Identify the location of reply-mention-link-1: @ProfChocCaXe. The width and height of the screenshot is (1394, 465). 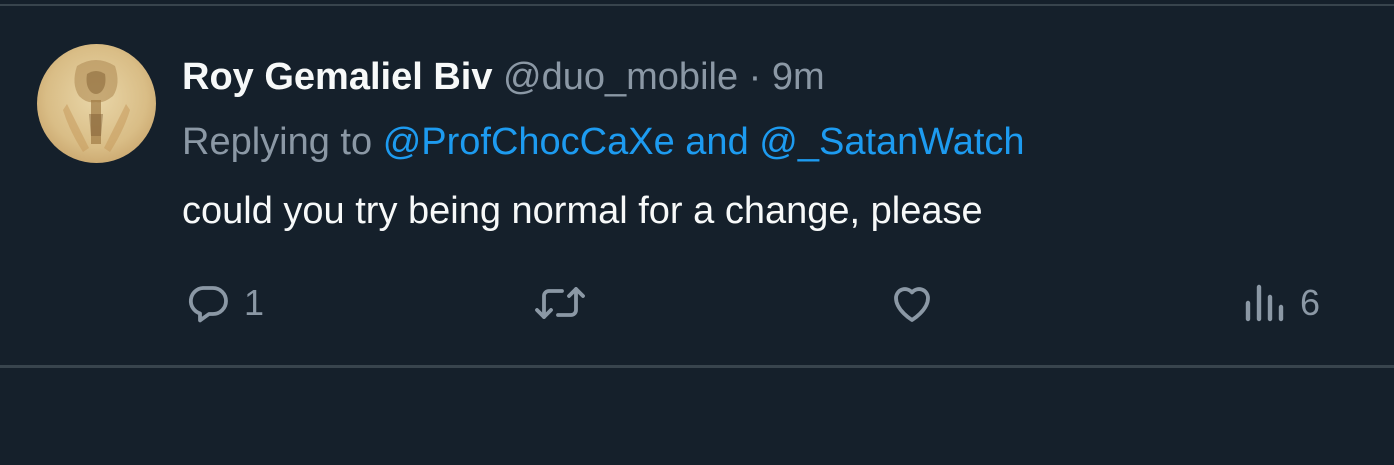
(529, 142).